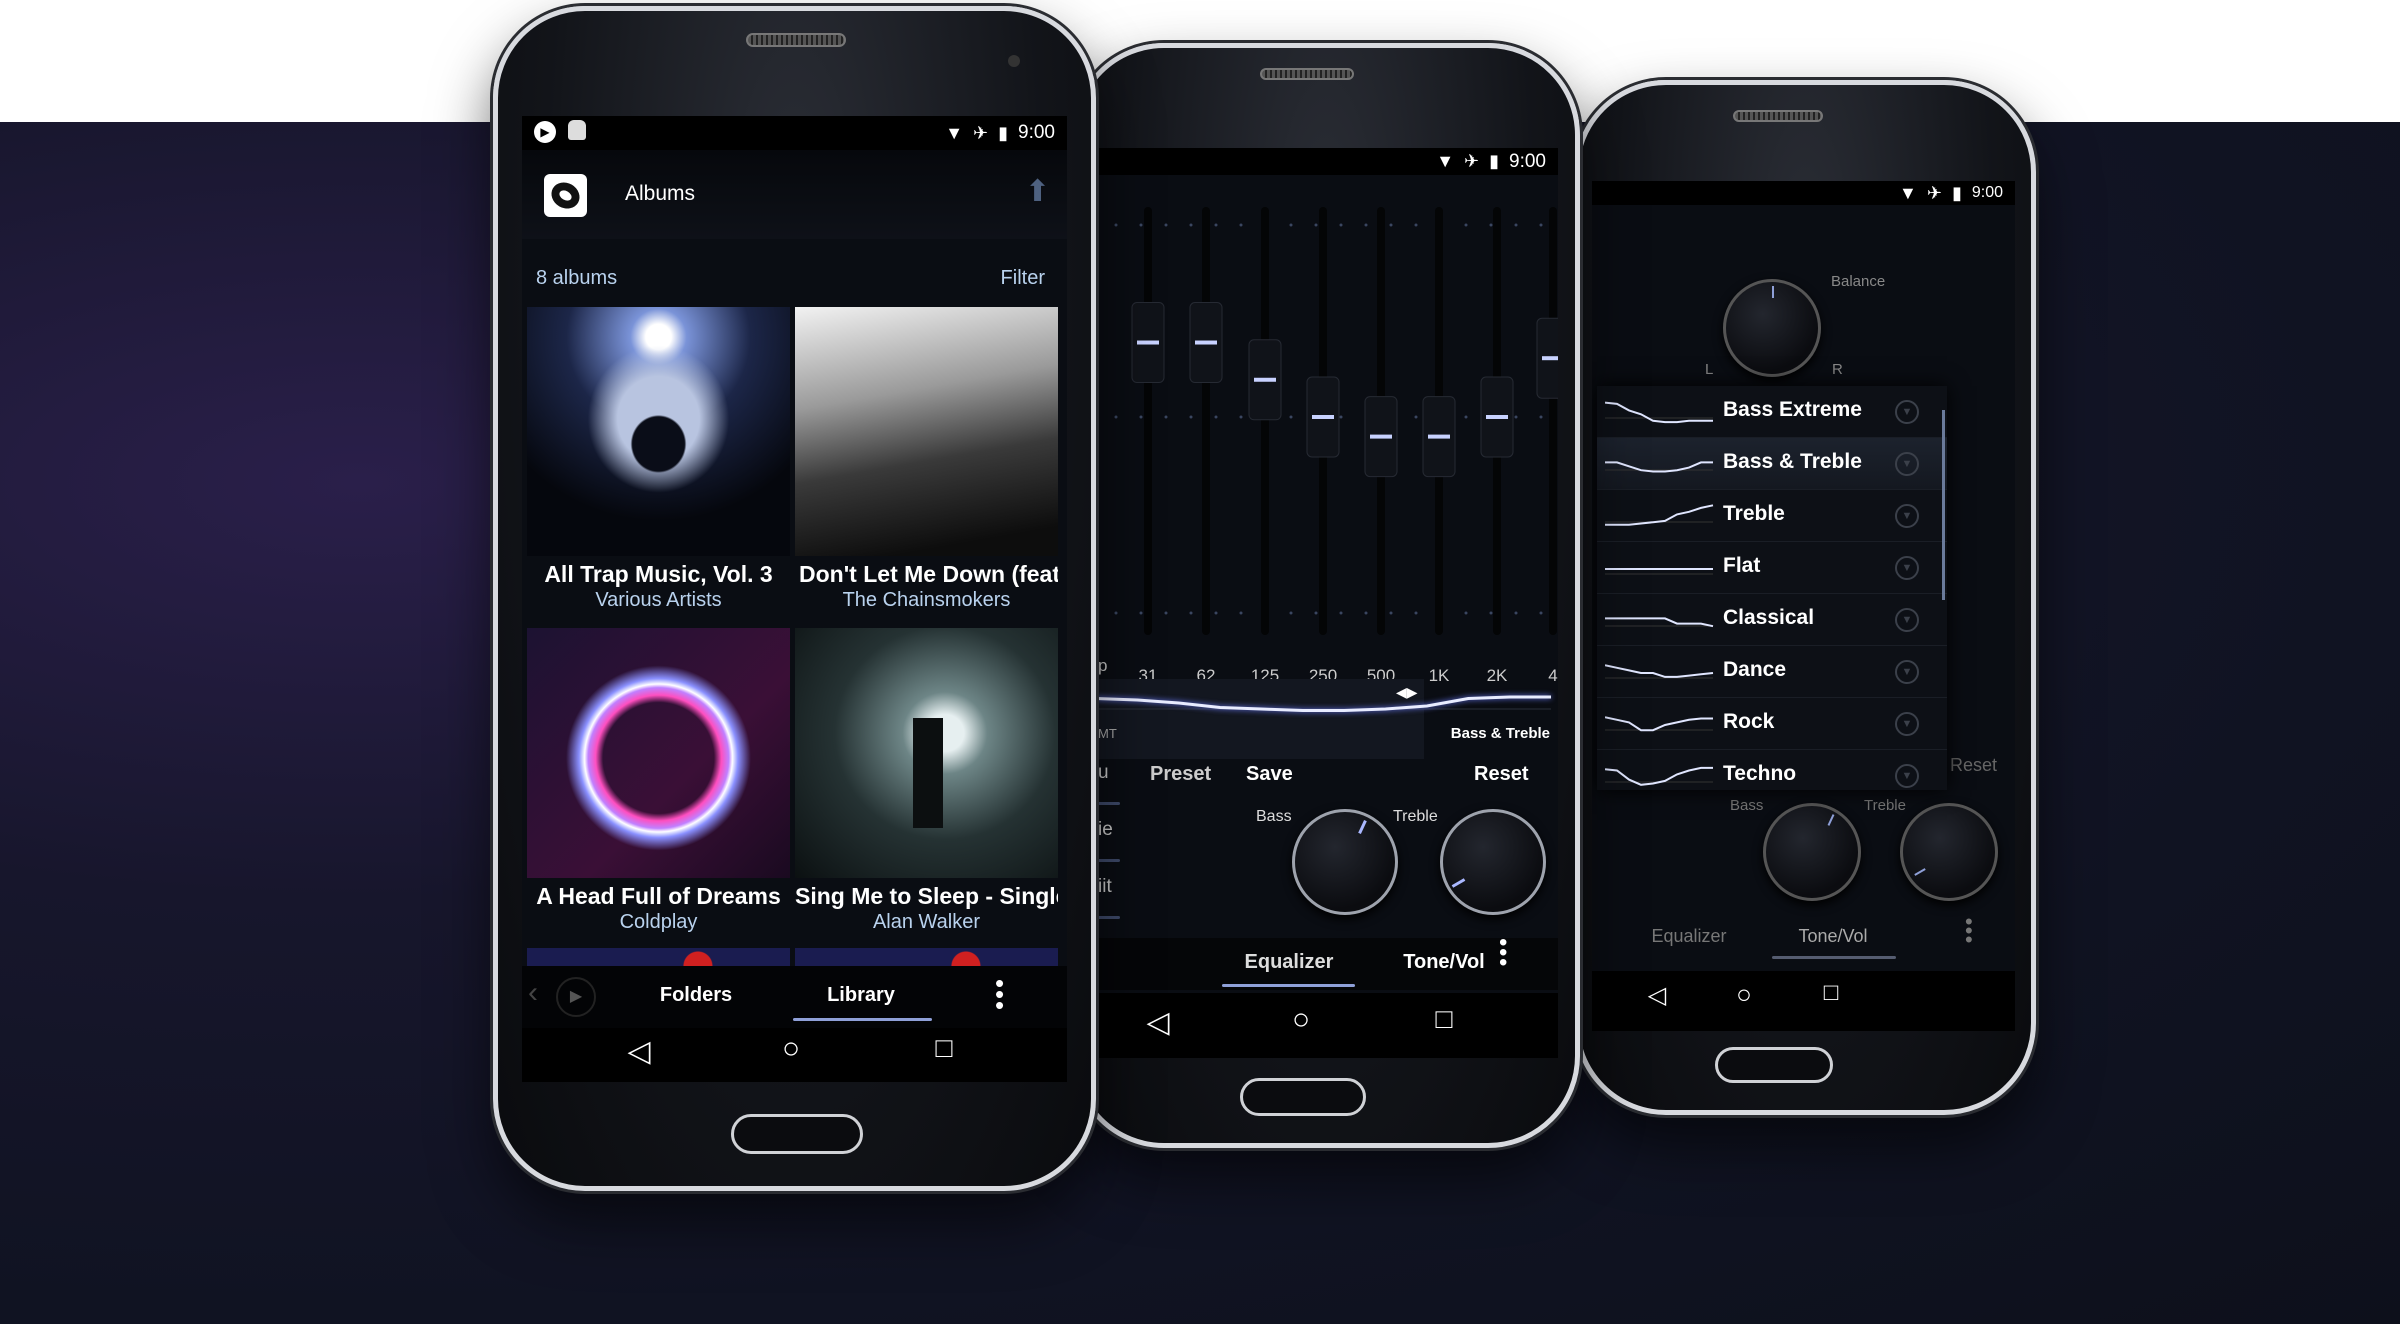 Image resolution: width=2400 pixels, height=1324 pixels. I want to click on album-tile: A Head Full of Dreams Coldplay, so click(658, 788).